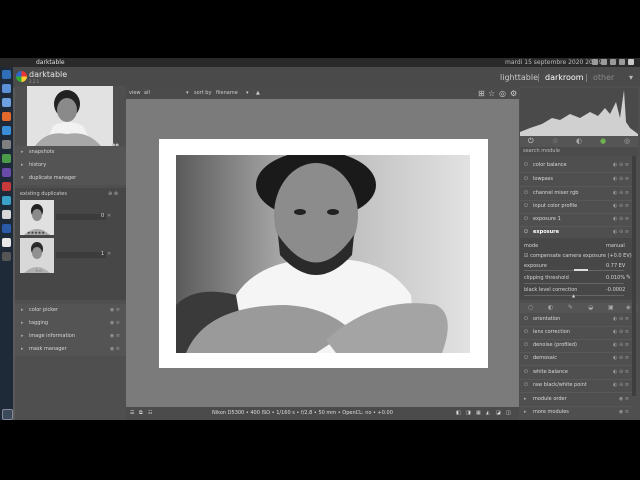  Describe the element at coordinates (488, 413) in the screenshot. I see `raw-overexposed-icon: ◭` at that location.